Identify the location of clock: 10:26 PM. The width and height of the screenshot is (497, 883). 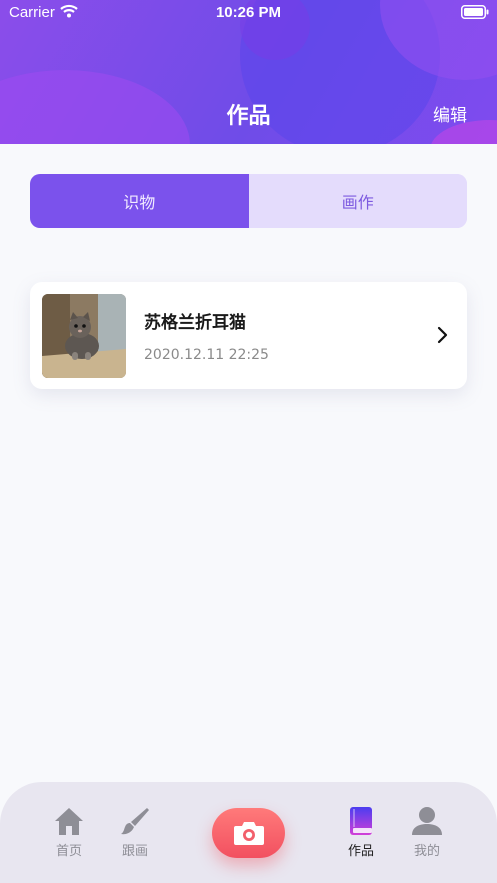
(248, 12).